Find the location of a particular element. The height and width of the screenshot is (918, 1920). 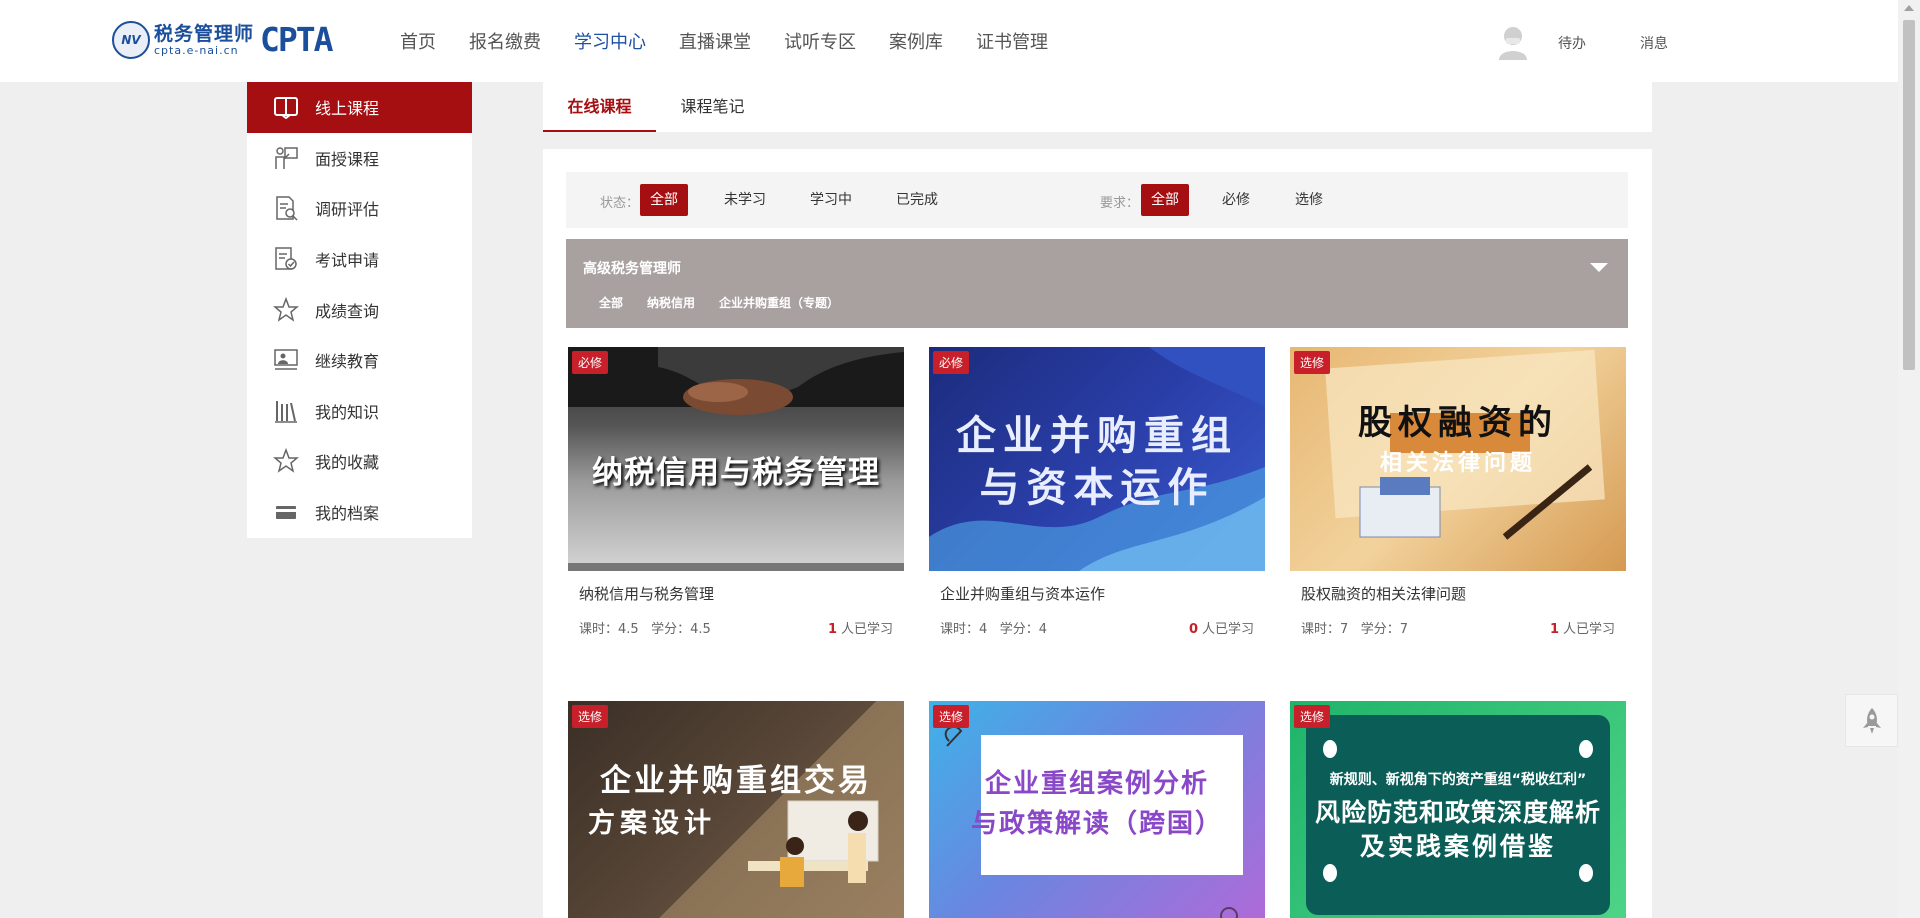

course-title: 股权融资的相关法律问题 is located at coordinates (1384, 594).